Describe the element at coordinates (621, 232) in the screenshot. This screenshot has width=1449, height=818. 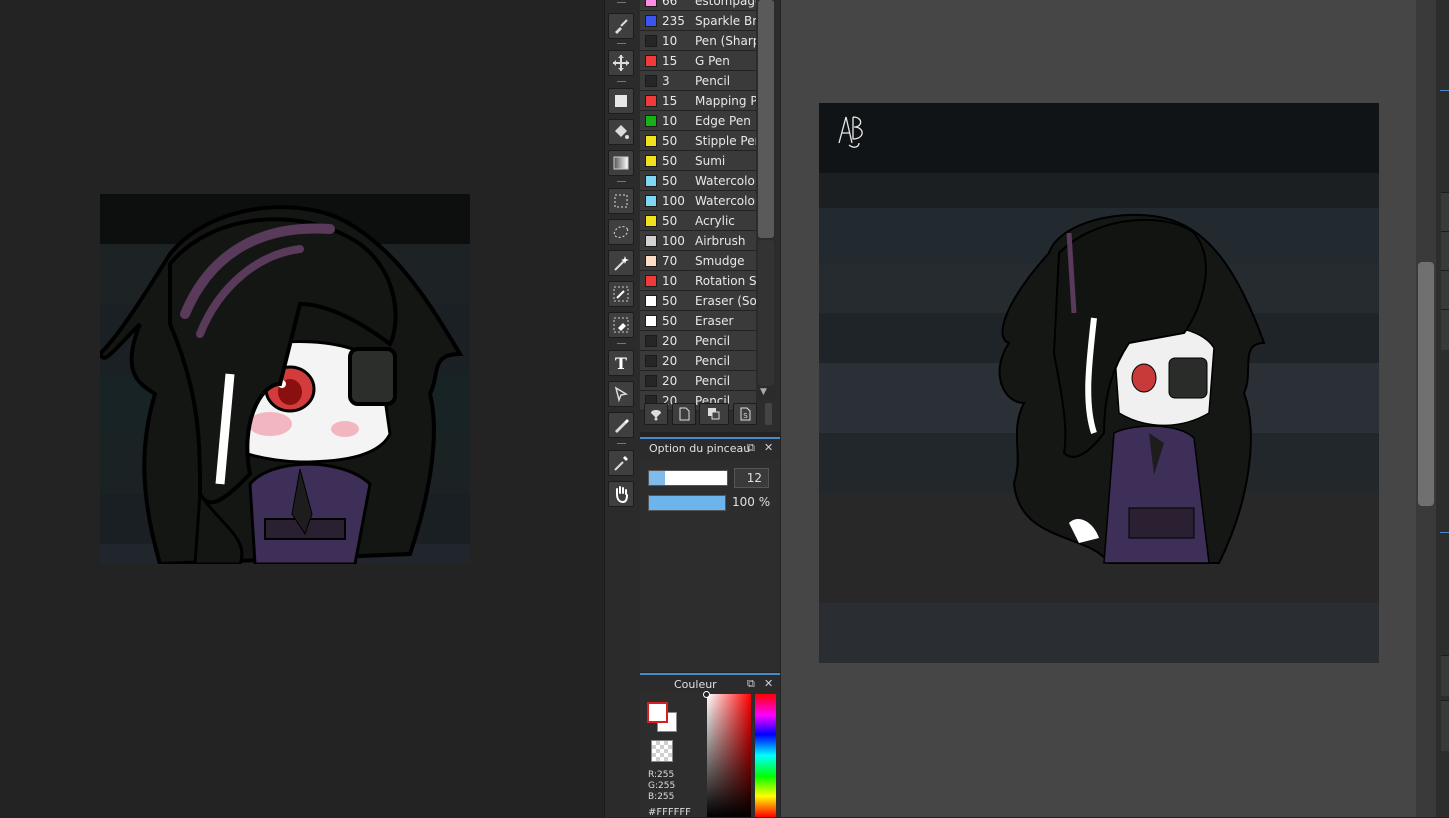
I see `lasso-select-icon` at that location.